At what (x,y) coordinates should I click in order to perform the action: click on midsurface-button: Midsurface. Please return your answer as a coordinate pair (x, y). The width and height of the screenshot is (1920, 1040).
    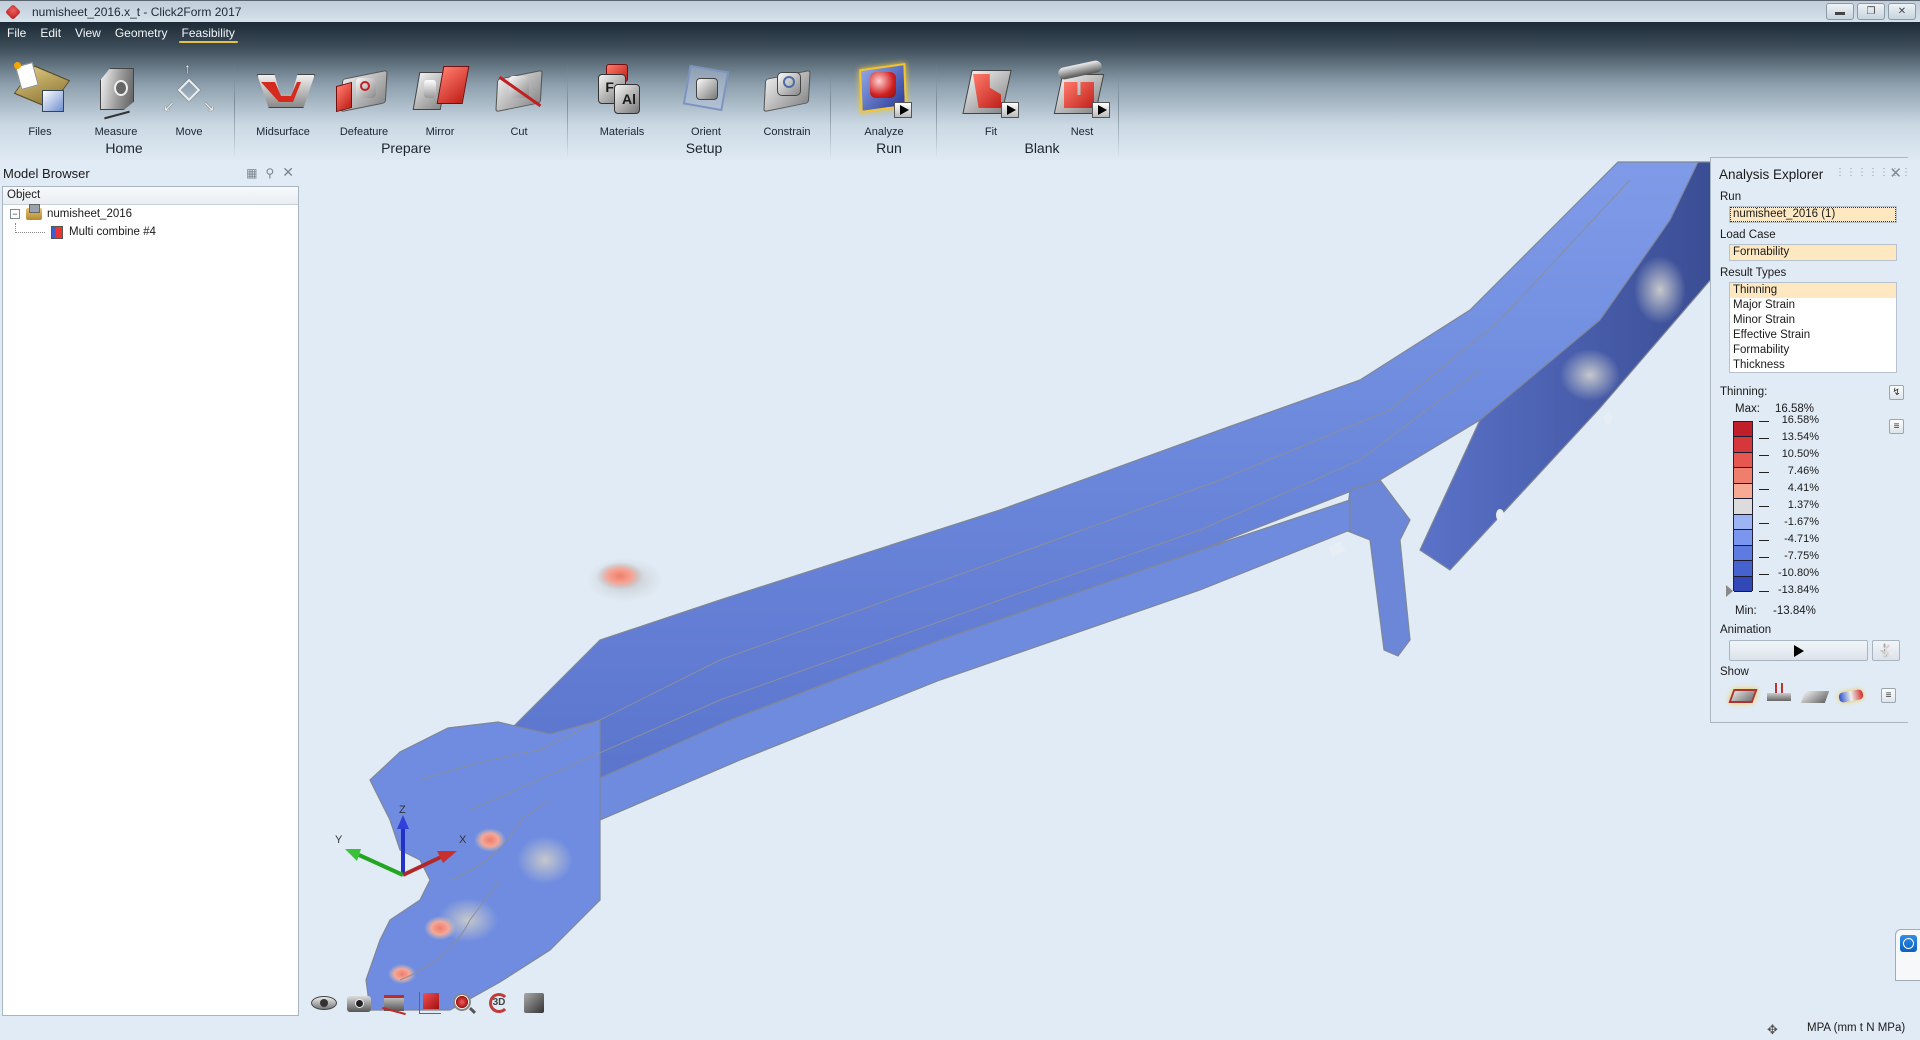
    Looking at the image, I should click on (283, 99).